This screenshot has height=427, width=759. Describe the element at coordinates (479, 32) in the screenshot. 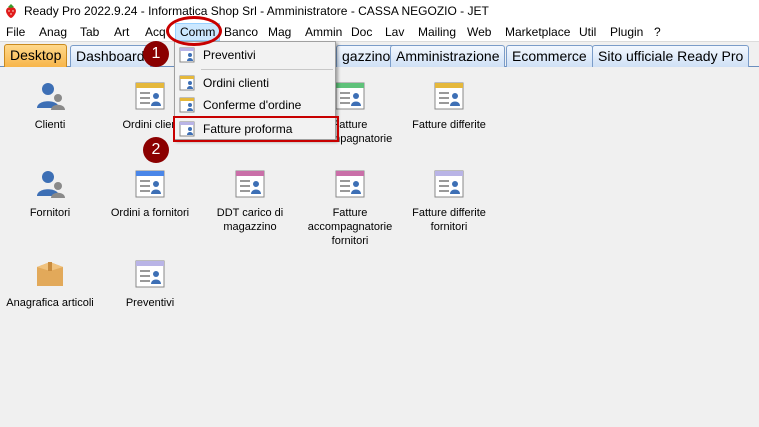

I see `menu-web: Web` at that location.